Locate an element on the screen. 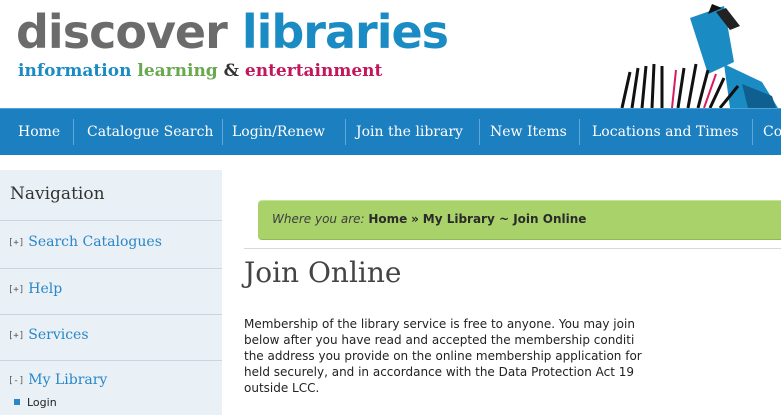  sidebar-item-help: [+] Help is located at coordinates (35, 289).